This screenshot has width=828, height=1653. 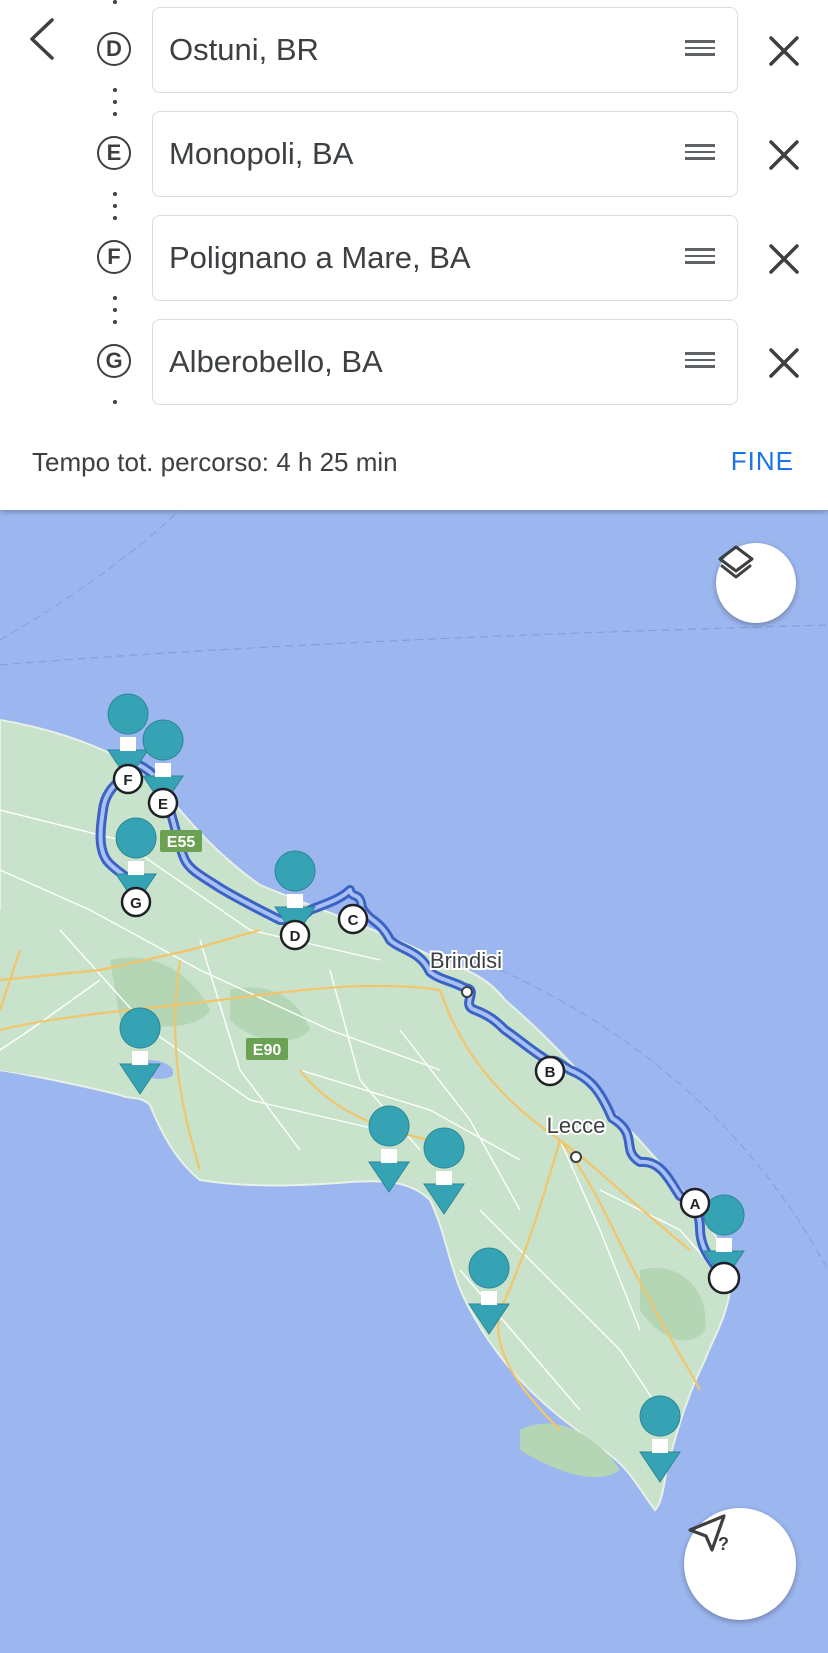 I want to click on road-shield-e90: E90, so click(x=267, y=1049).